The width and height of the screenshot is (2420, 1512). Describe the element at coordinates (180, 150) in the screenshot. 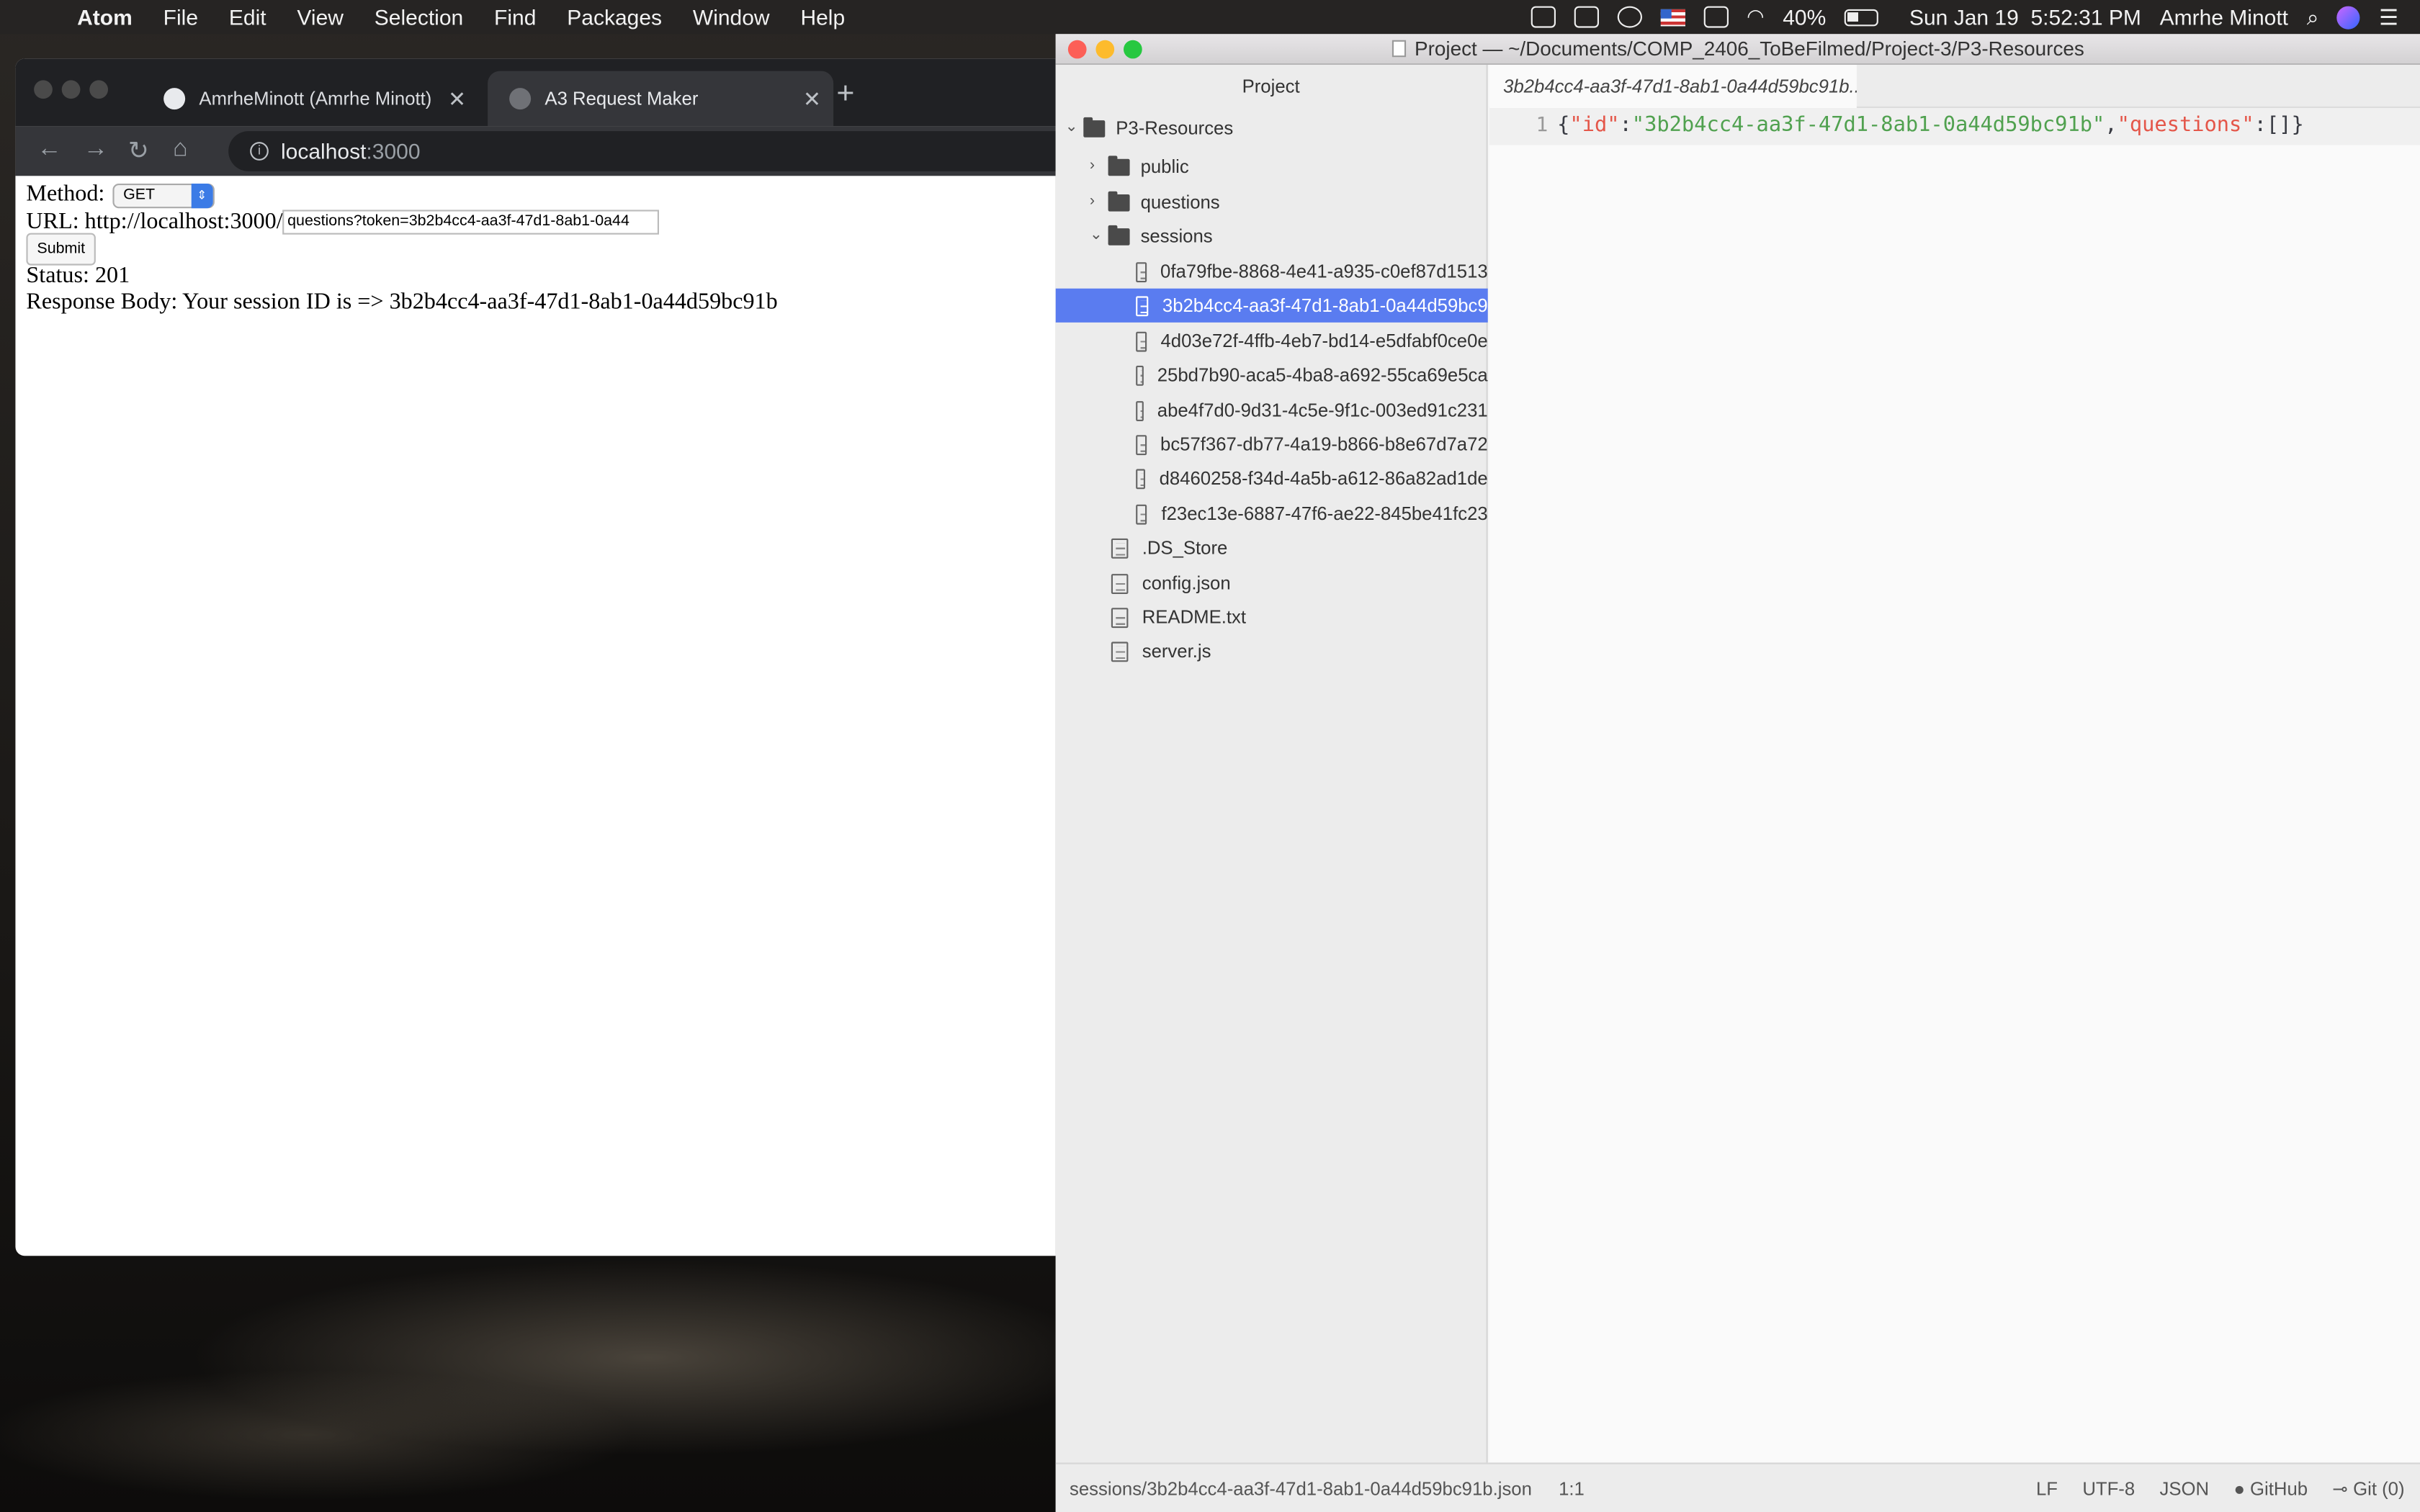

I see `home-icon: ⌂` at that location.